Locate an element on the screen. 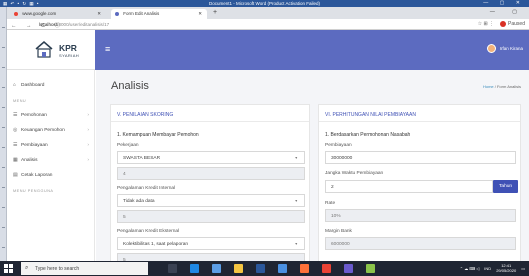  margin-label: Margin Bank is located at coordinates (338, 231).